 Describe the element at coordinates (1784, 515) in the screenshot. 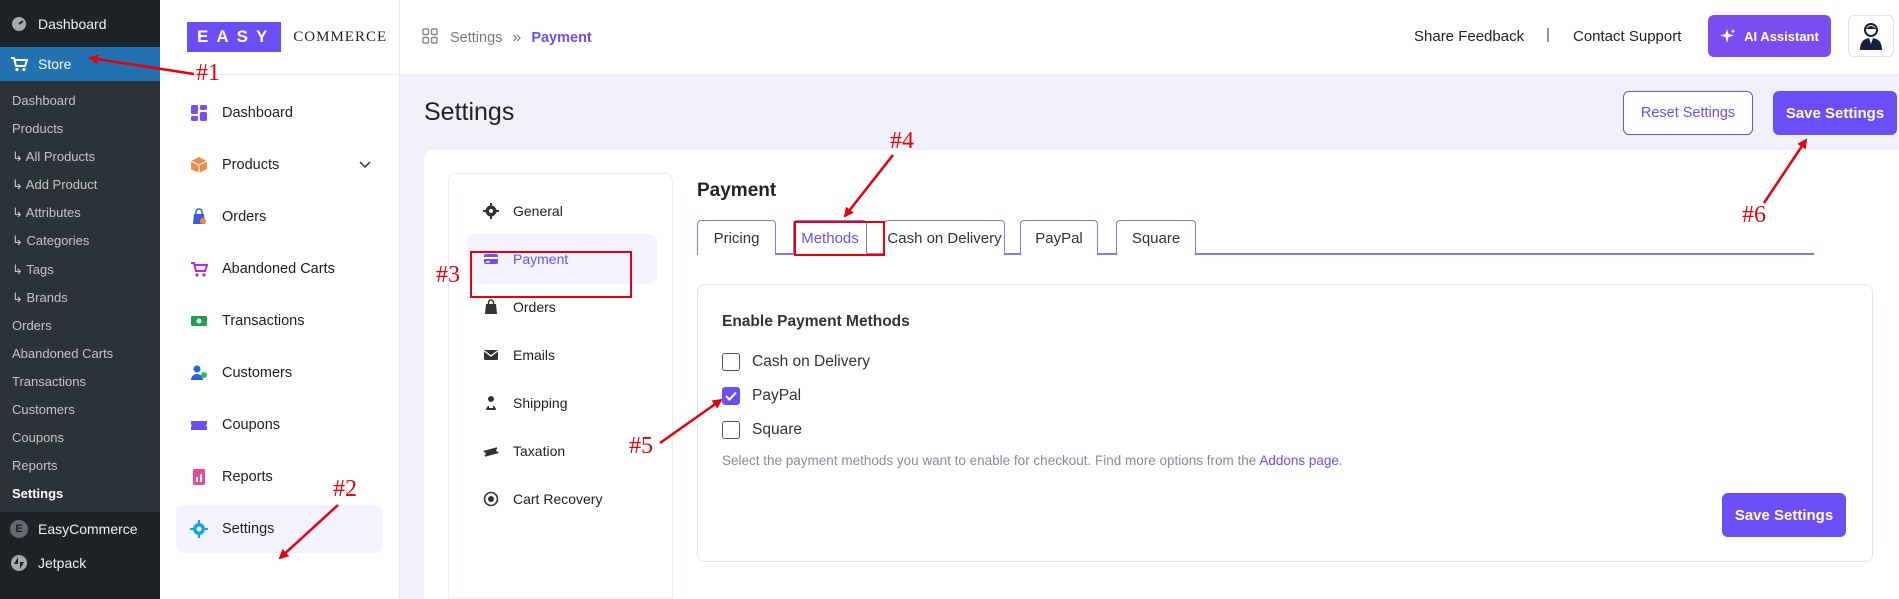

I see `save-settings-button-bottom: Save Settings` at that location.